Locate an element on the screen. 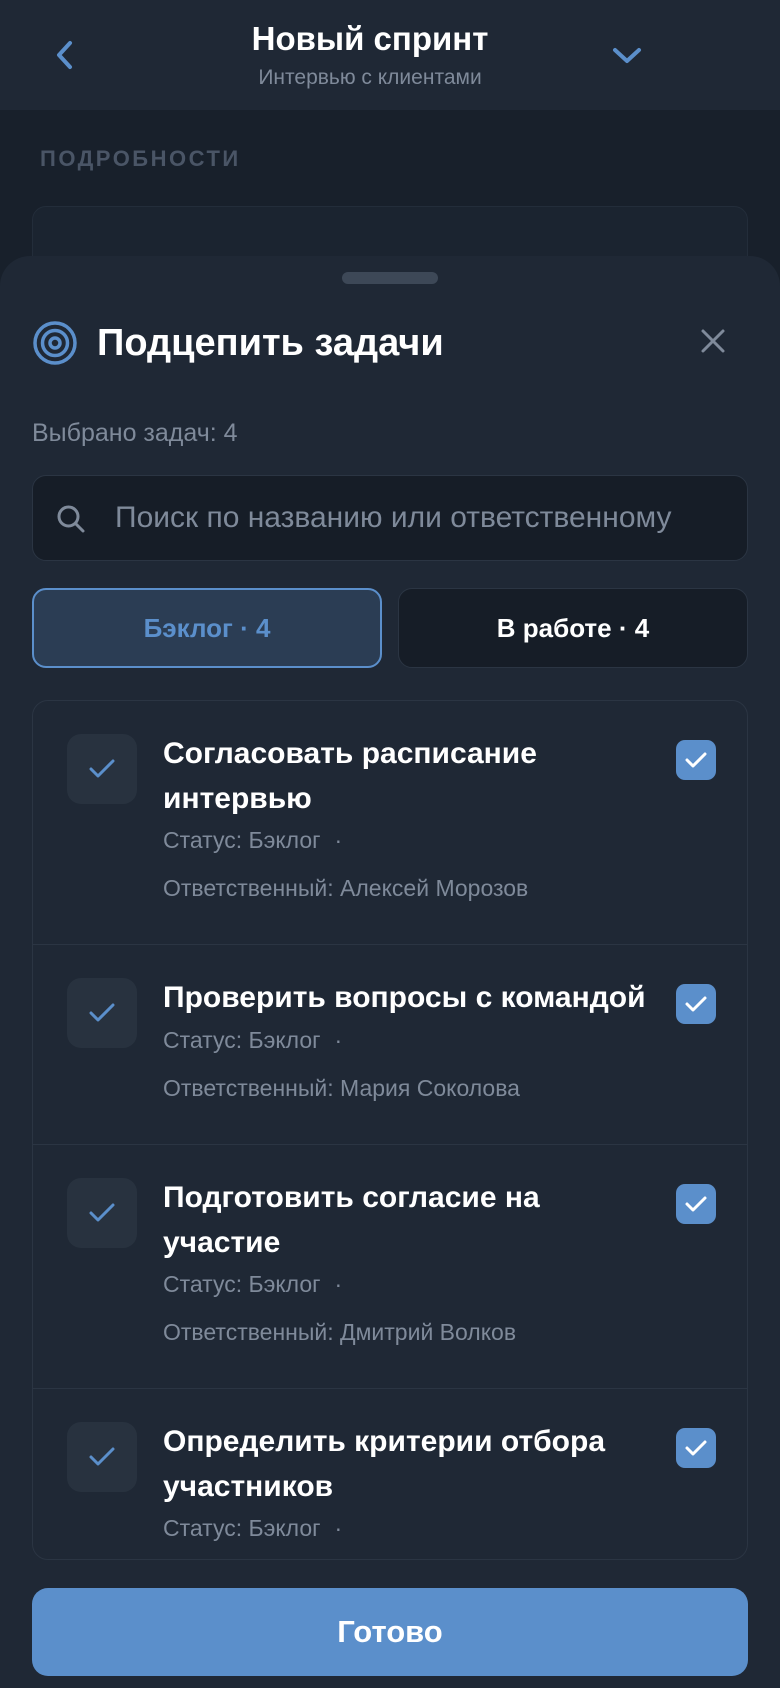  task-title: Согласовать расписание интервью is located at coordinates (350, 776).